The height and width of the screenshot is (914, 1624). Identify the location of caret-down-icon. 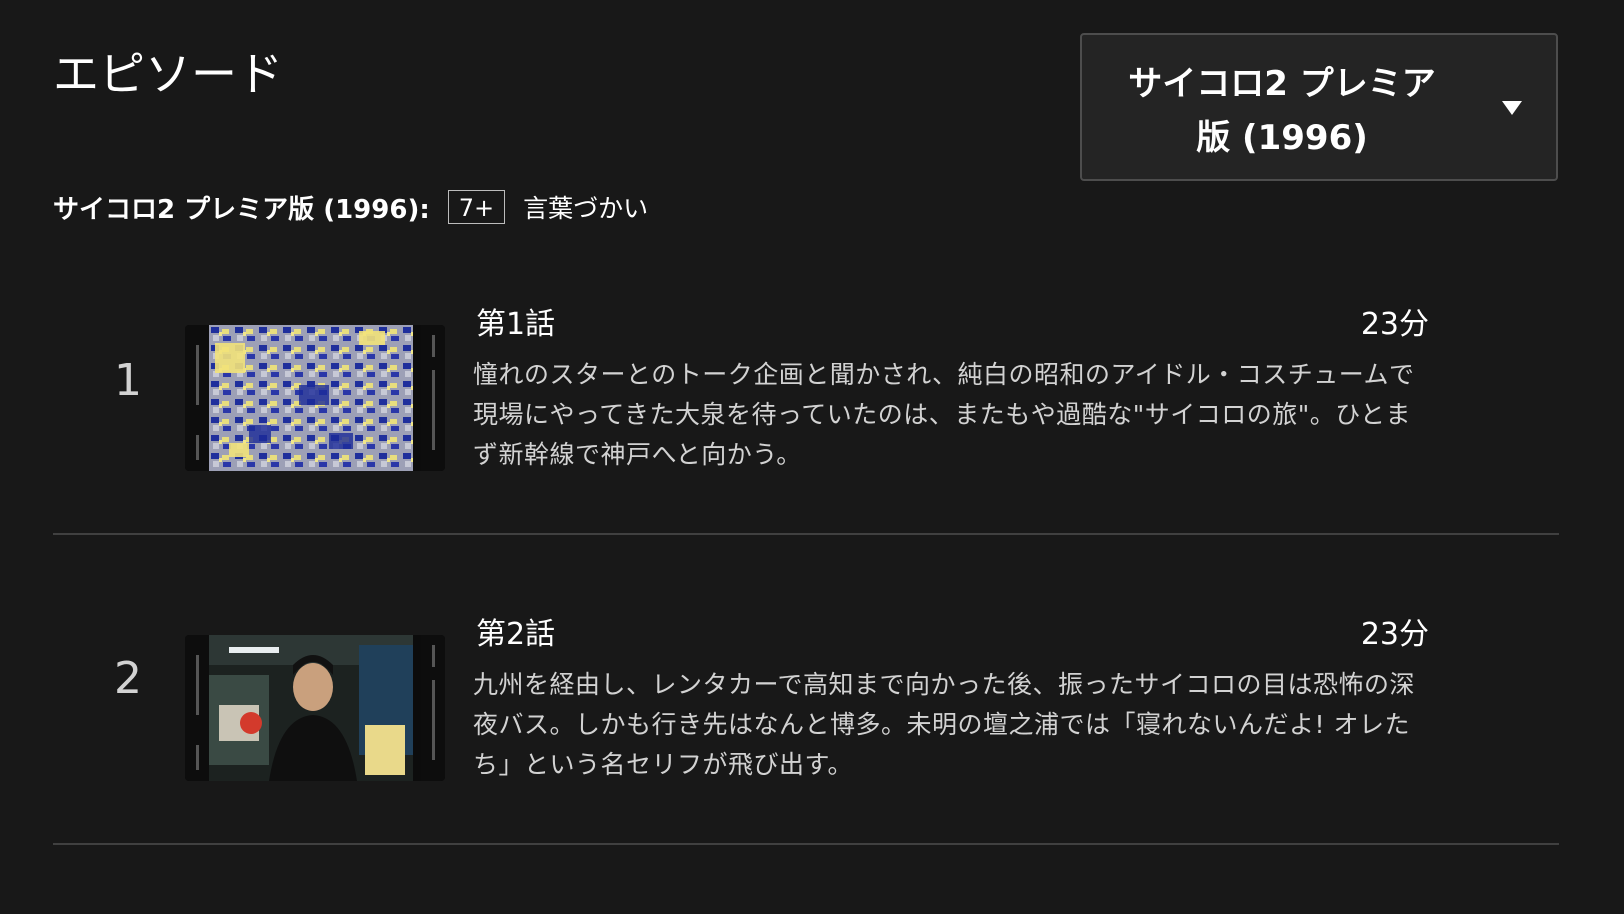
(1512, 108).